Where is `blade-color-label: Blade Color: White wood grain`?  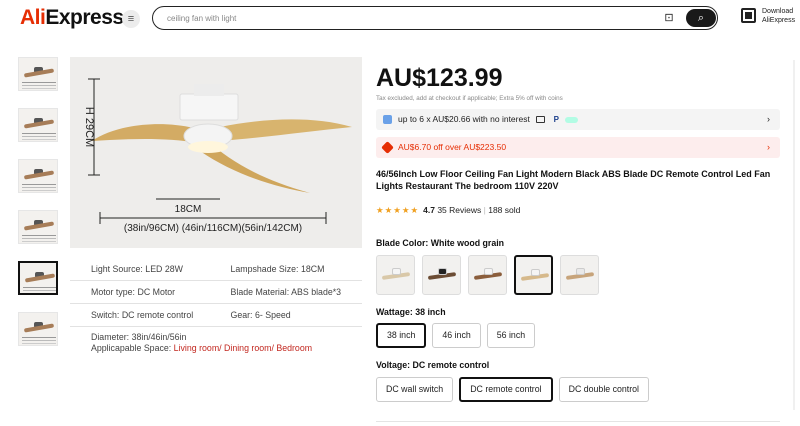
blade-color-label: Blade Color: White wood grain is located at coordinates (440, 243).